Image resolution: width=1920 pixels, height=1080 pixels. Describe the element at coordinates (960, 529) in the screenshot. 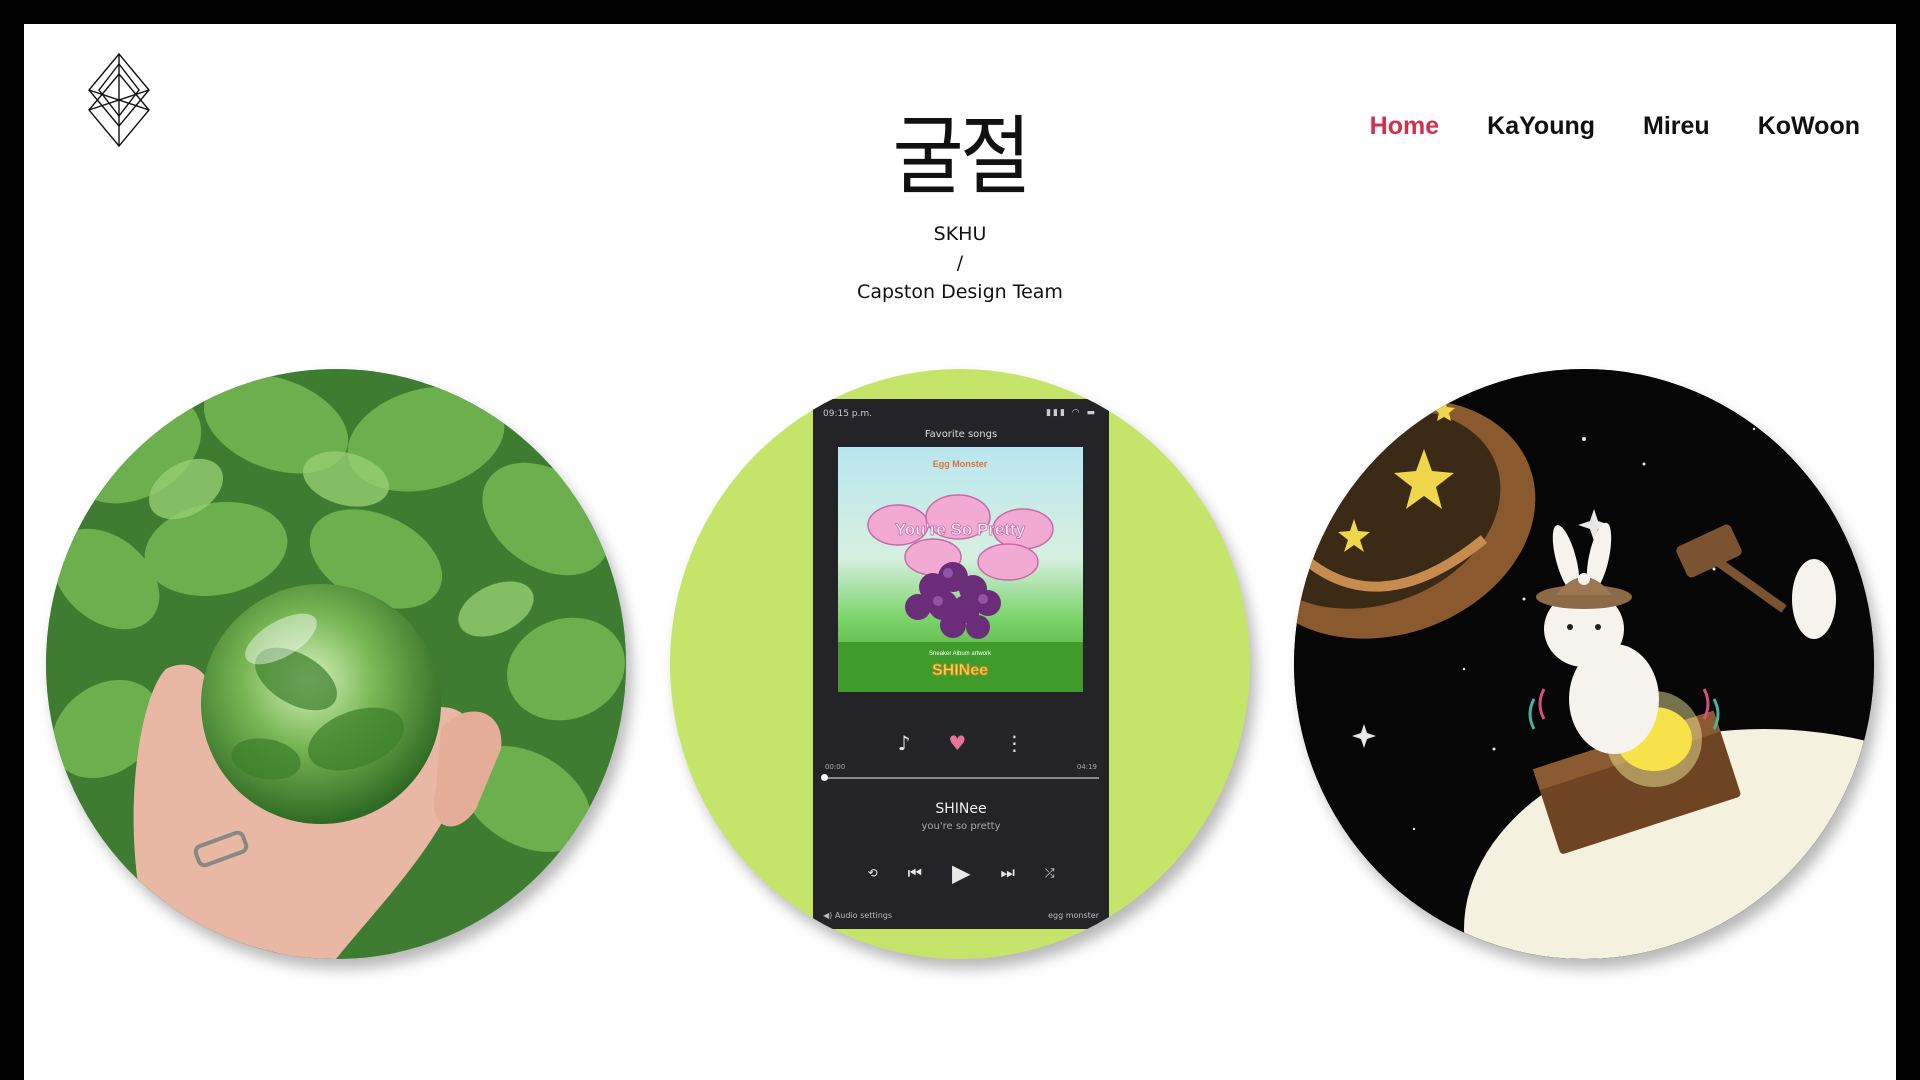

I see `album-title: You're So Pretty` at that location.